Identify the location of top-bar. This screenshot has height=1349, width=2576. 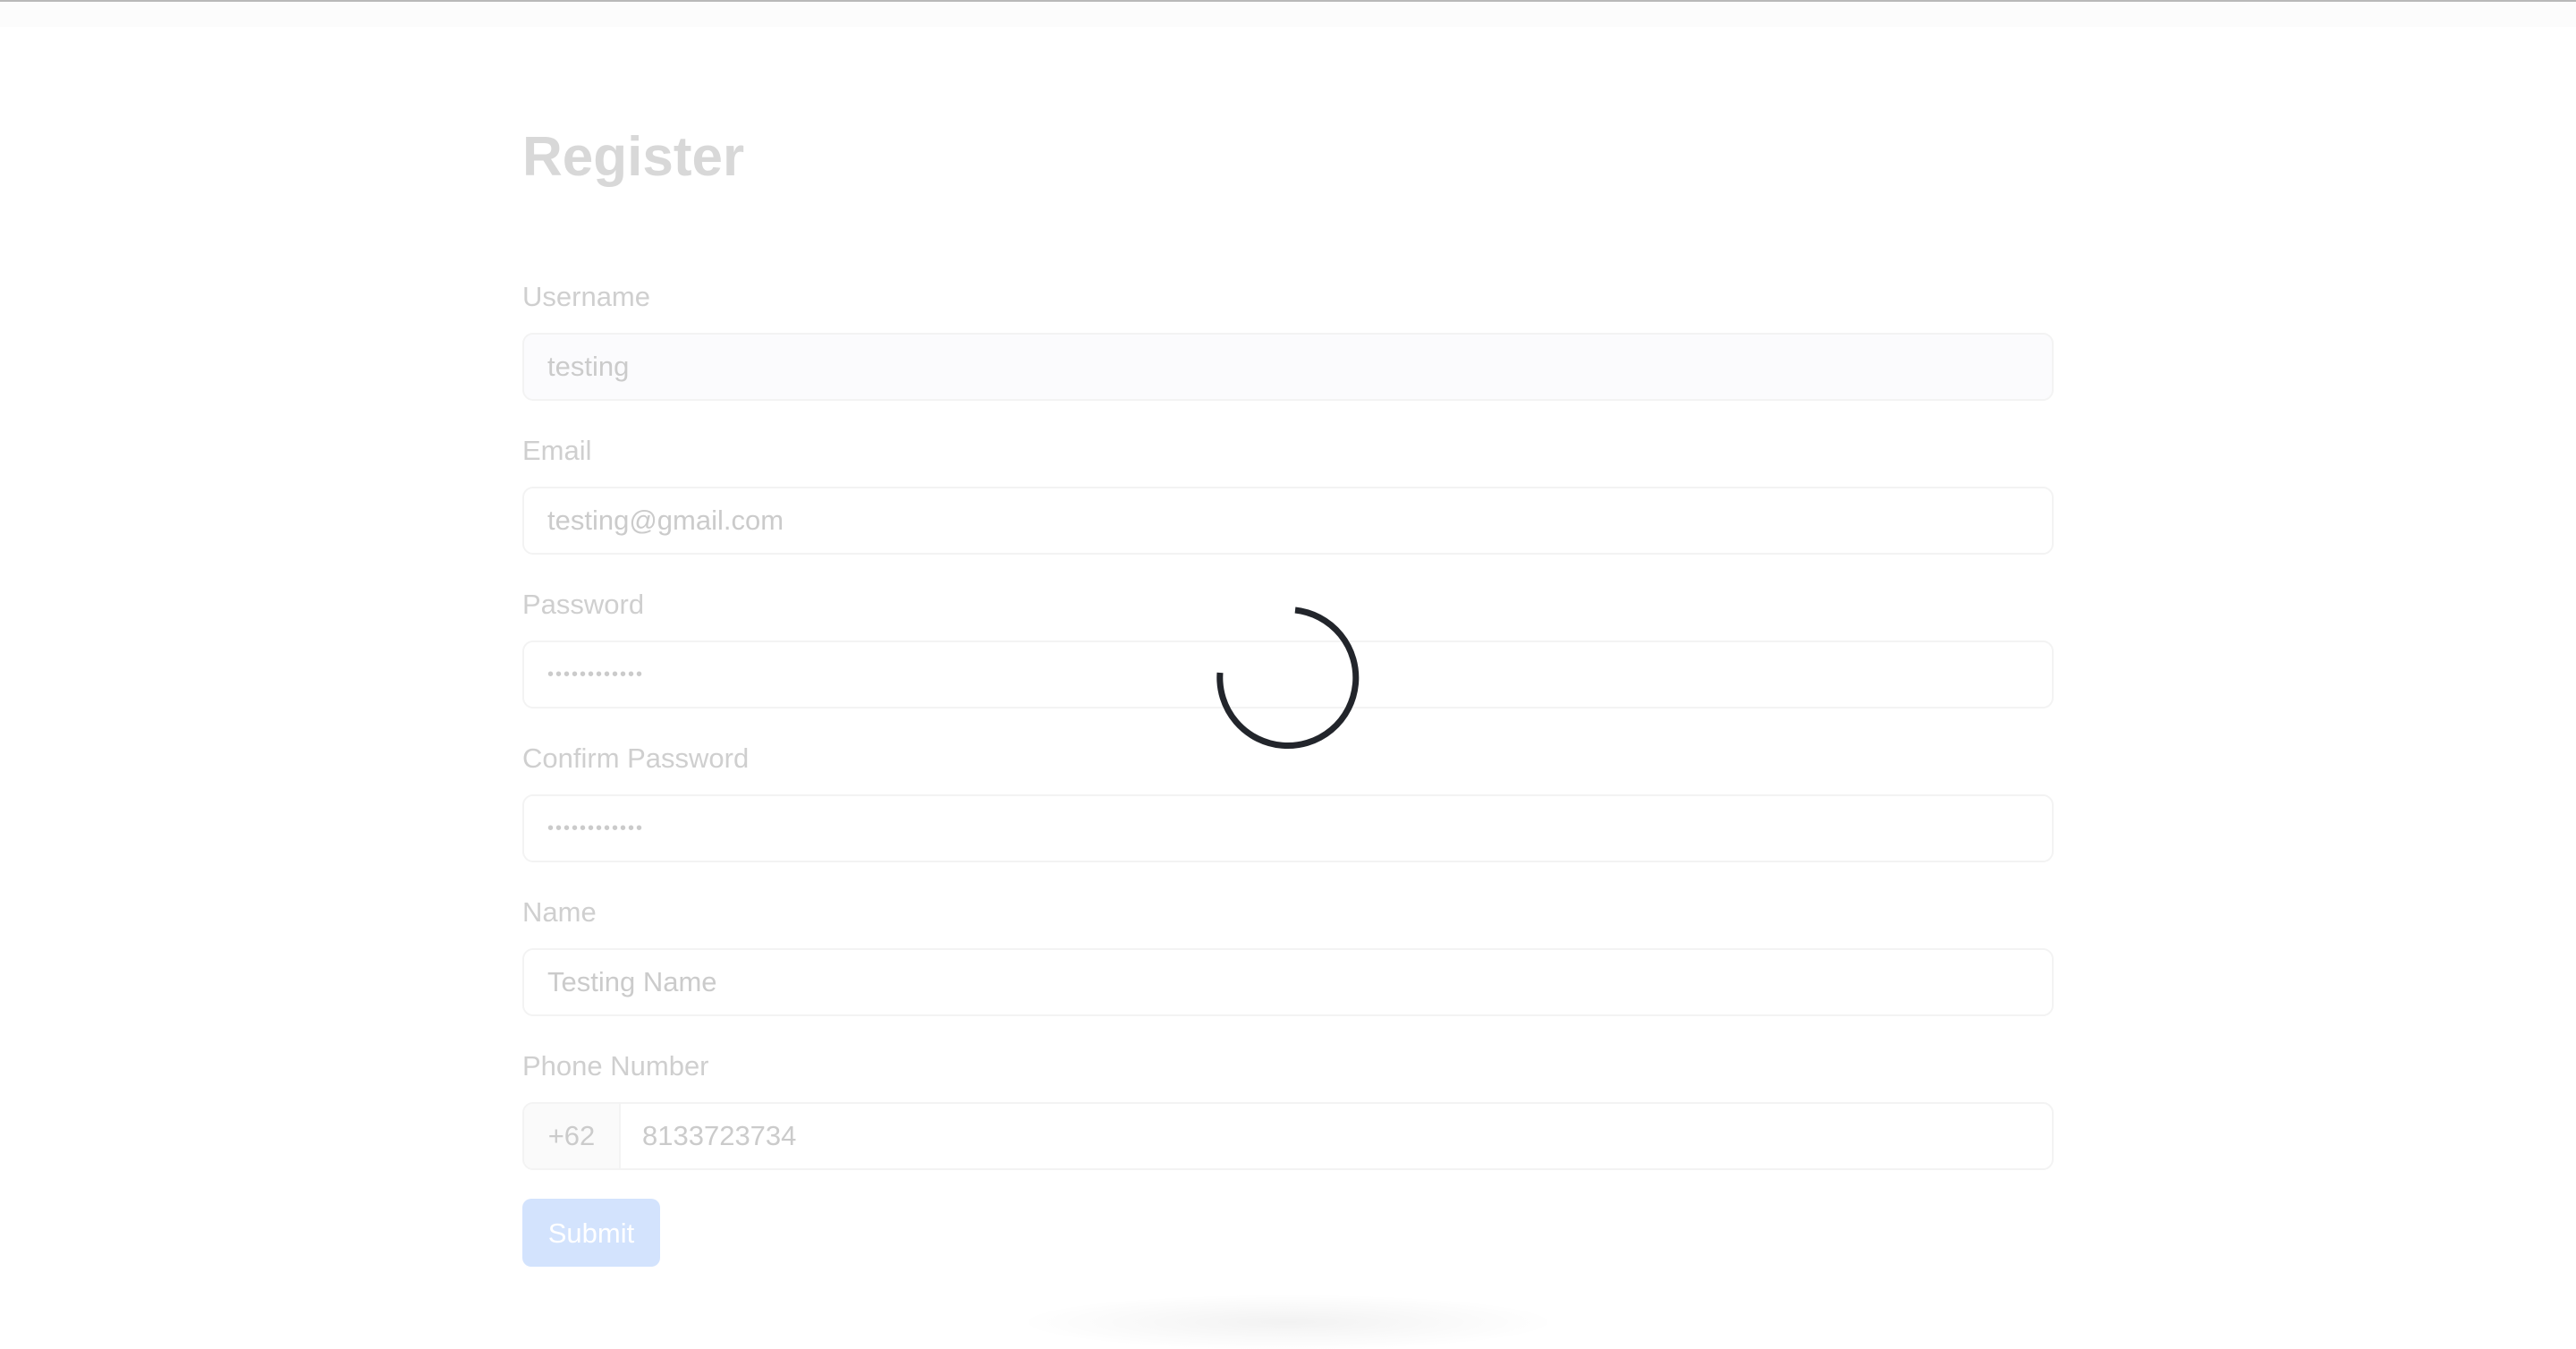
(1288, 13).